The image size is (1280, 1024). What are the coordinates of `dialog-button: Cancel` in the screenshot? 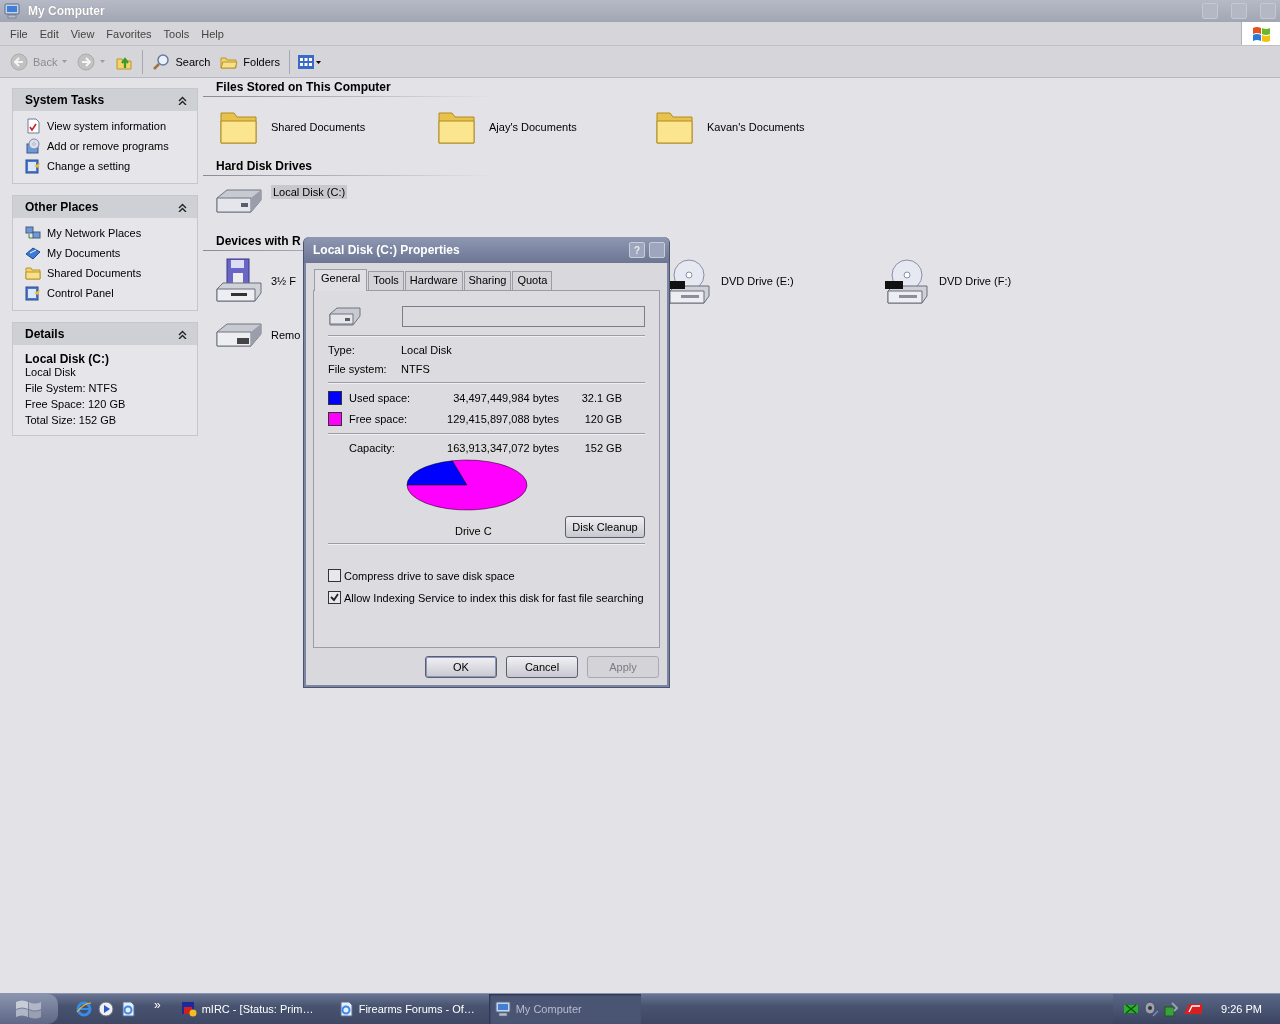 It's located at (542, 667).